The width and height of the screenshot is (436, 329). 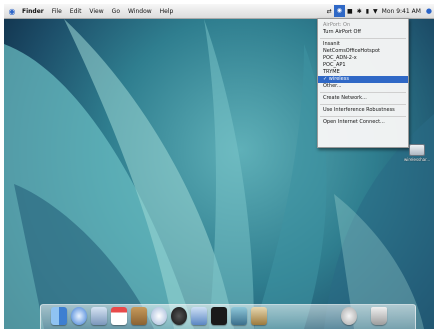 What do you see at coordinates (116, 11) in the screenshot?
I see `menu-go: Go` at bounding box center [116, 11].